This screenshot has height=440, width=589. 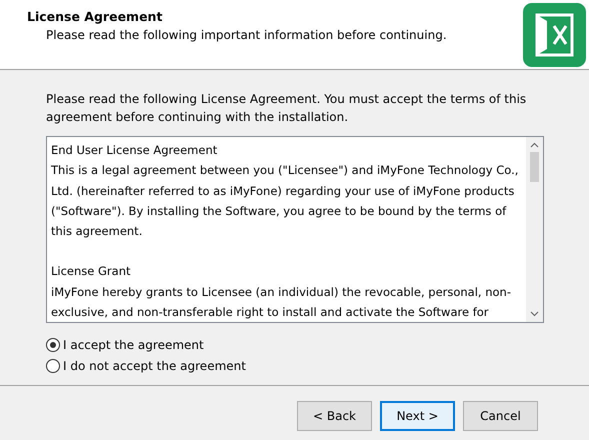 I want to click on dialog-button: Cancel, so click(x=500, y=416).